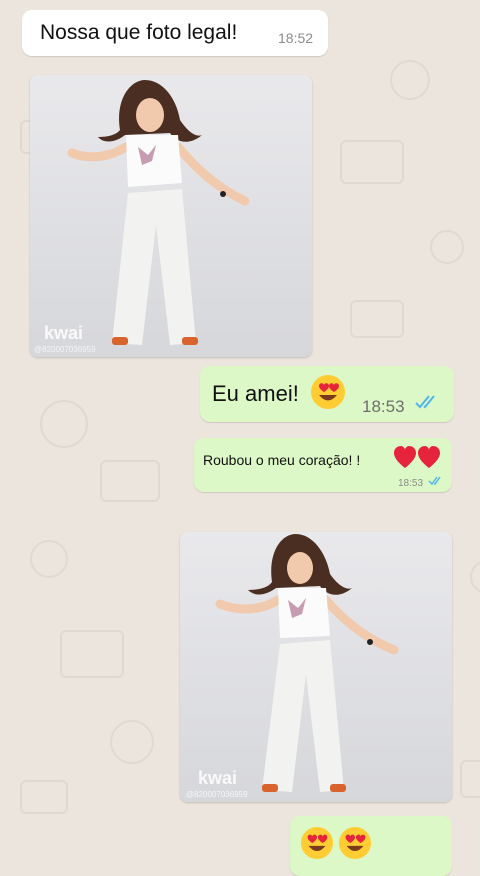  I want to click on message-text: Roubou o meu coração! !, so click(282, 460).